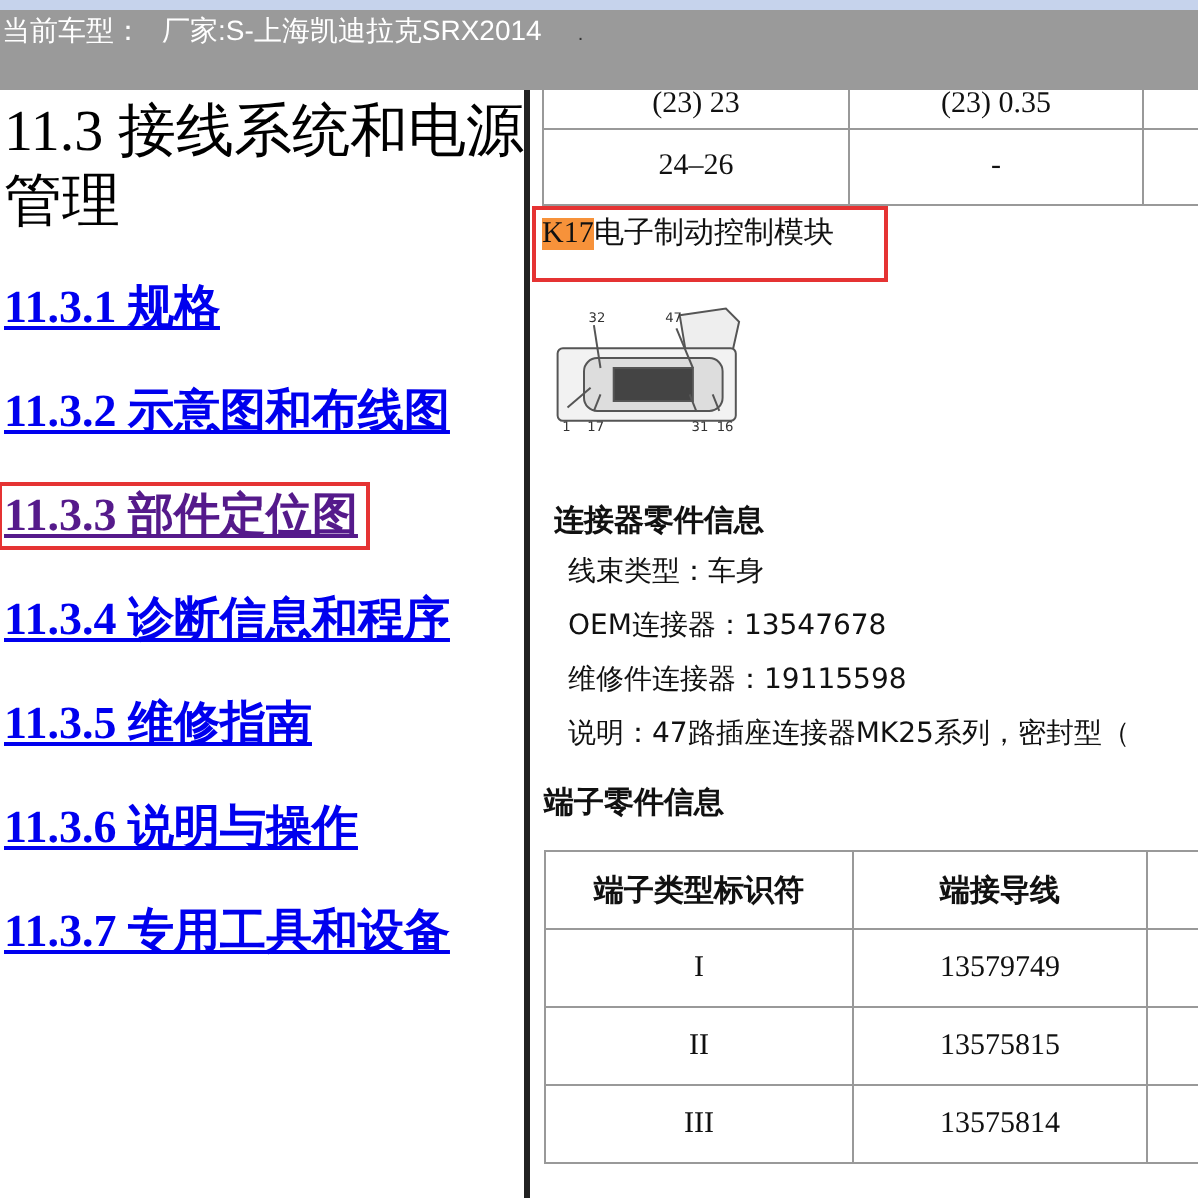 The height and width of the screenshot is (1198, 1198). I want to click on table-cell: II, so click(699, 1046).